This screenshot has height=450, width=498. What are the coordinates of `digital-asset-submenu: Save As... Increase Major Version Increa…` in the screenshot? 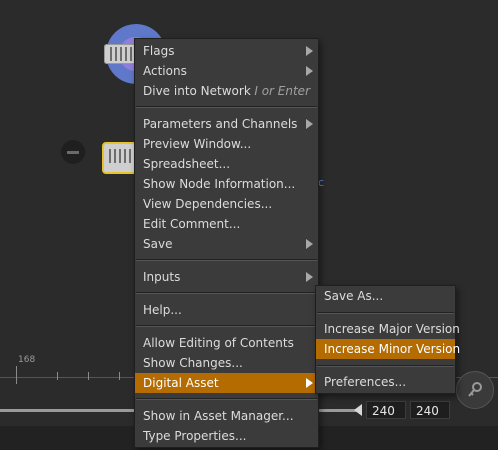 It's located at (387, 339).